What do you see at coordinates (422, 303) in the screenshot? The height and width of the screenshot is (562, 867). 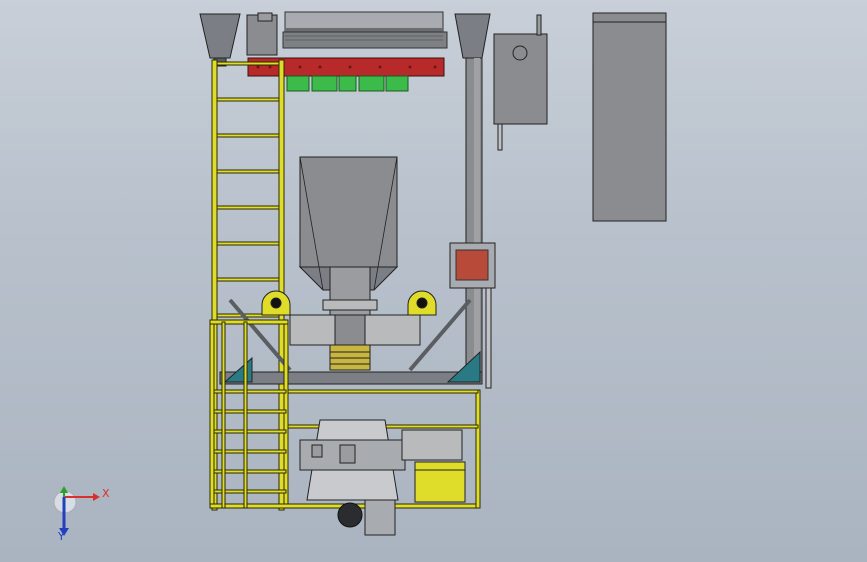 I see `right-motor` at bounding box center [422, 303].